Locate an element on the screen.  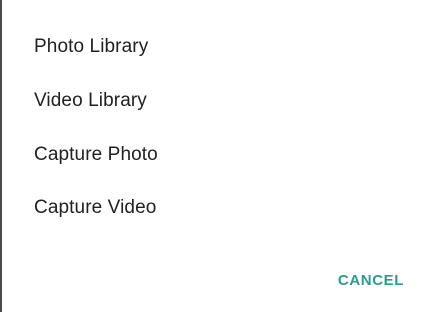
dialog-actions: CANCEL is located at coordinates (371, 281).